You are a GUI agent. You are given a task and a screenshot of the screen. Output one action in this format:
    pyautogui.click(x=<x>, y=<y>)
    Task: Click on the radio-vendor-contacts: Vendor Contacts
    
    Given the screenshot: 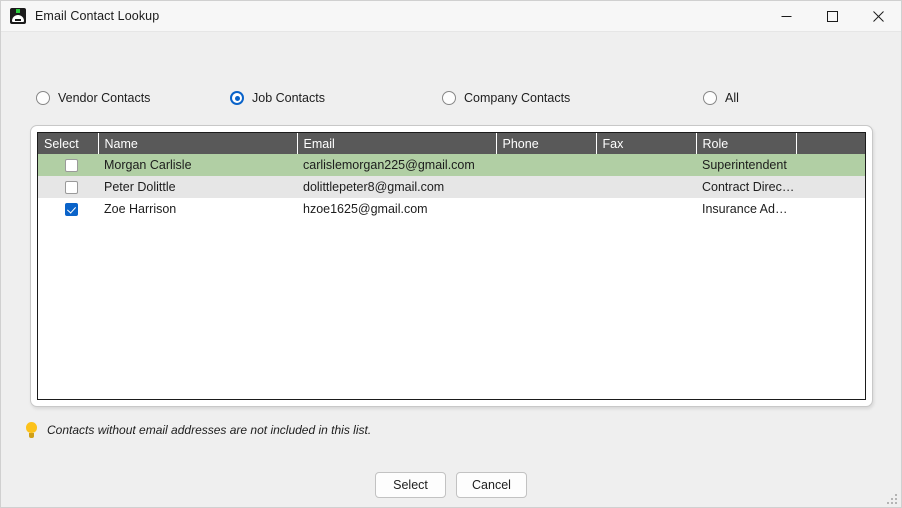 What is the action you would take?
    pyautogui.click(x=93, y=98)
    